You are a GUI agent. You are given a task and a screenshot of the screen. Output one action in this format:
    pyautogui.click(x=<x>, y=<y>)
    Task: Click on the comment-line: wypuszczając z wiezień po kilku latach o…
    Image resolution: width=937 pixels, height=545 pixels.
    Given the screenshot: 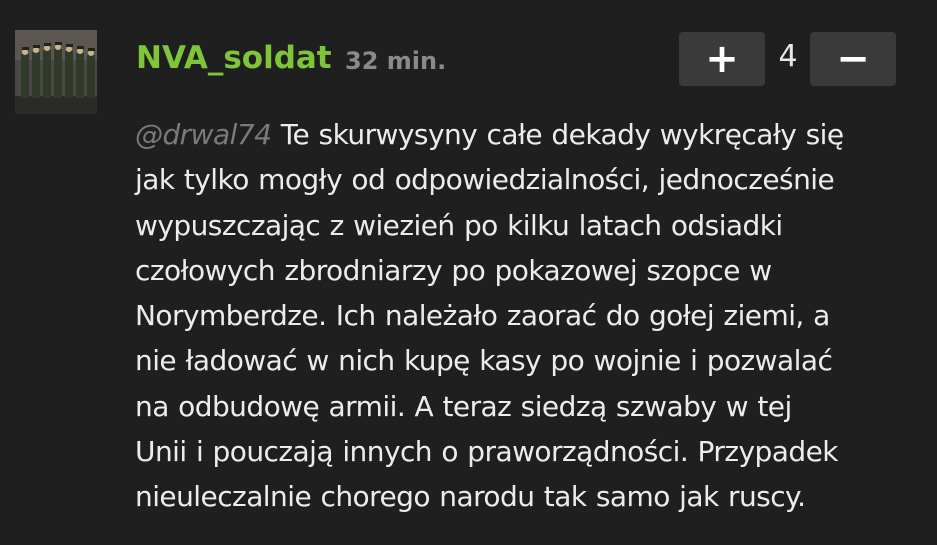 What is the action you would take?
    pyautogui.click(x=459, y=225)
    